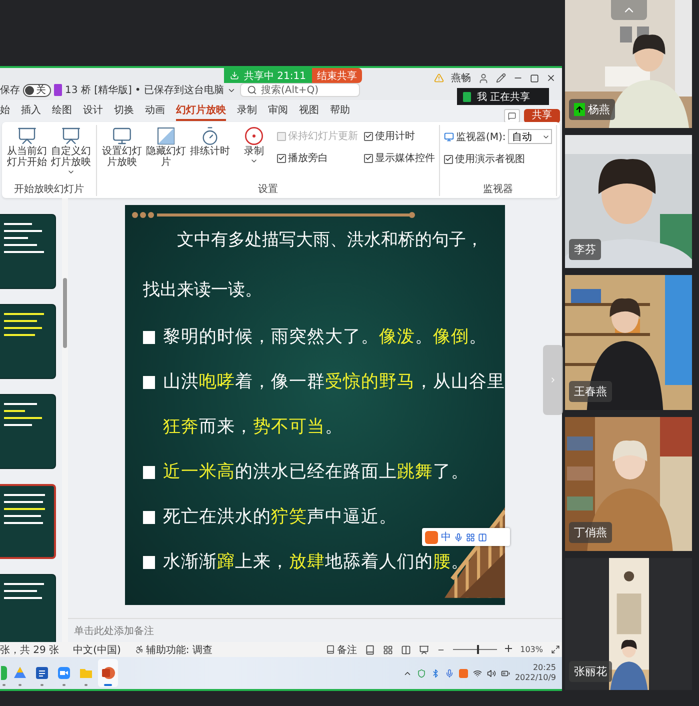 The width and height of the screenshot is (699, 706). I want to click on triangle-logo-icon, so click(20, 673).